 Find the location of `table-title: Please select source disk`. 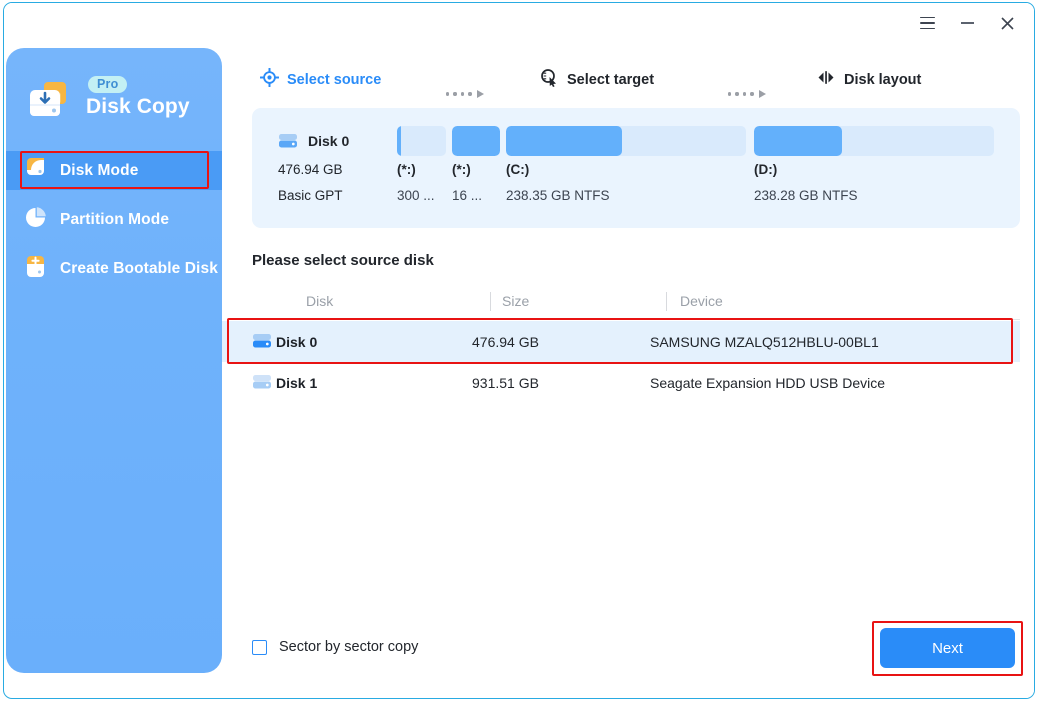

table-title: Please select source disk is located at coordinates (343, 260).